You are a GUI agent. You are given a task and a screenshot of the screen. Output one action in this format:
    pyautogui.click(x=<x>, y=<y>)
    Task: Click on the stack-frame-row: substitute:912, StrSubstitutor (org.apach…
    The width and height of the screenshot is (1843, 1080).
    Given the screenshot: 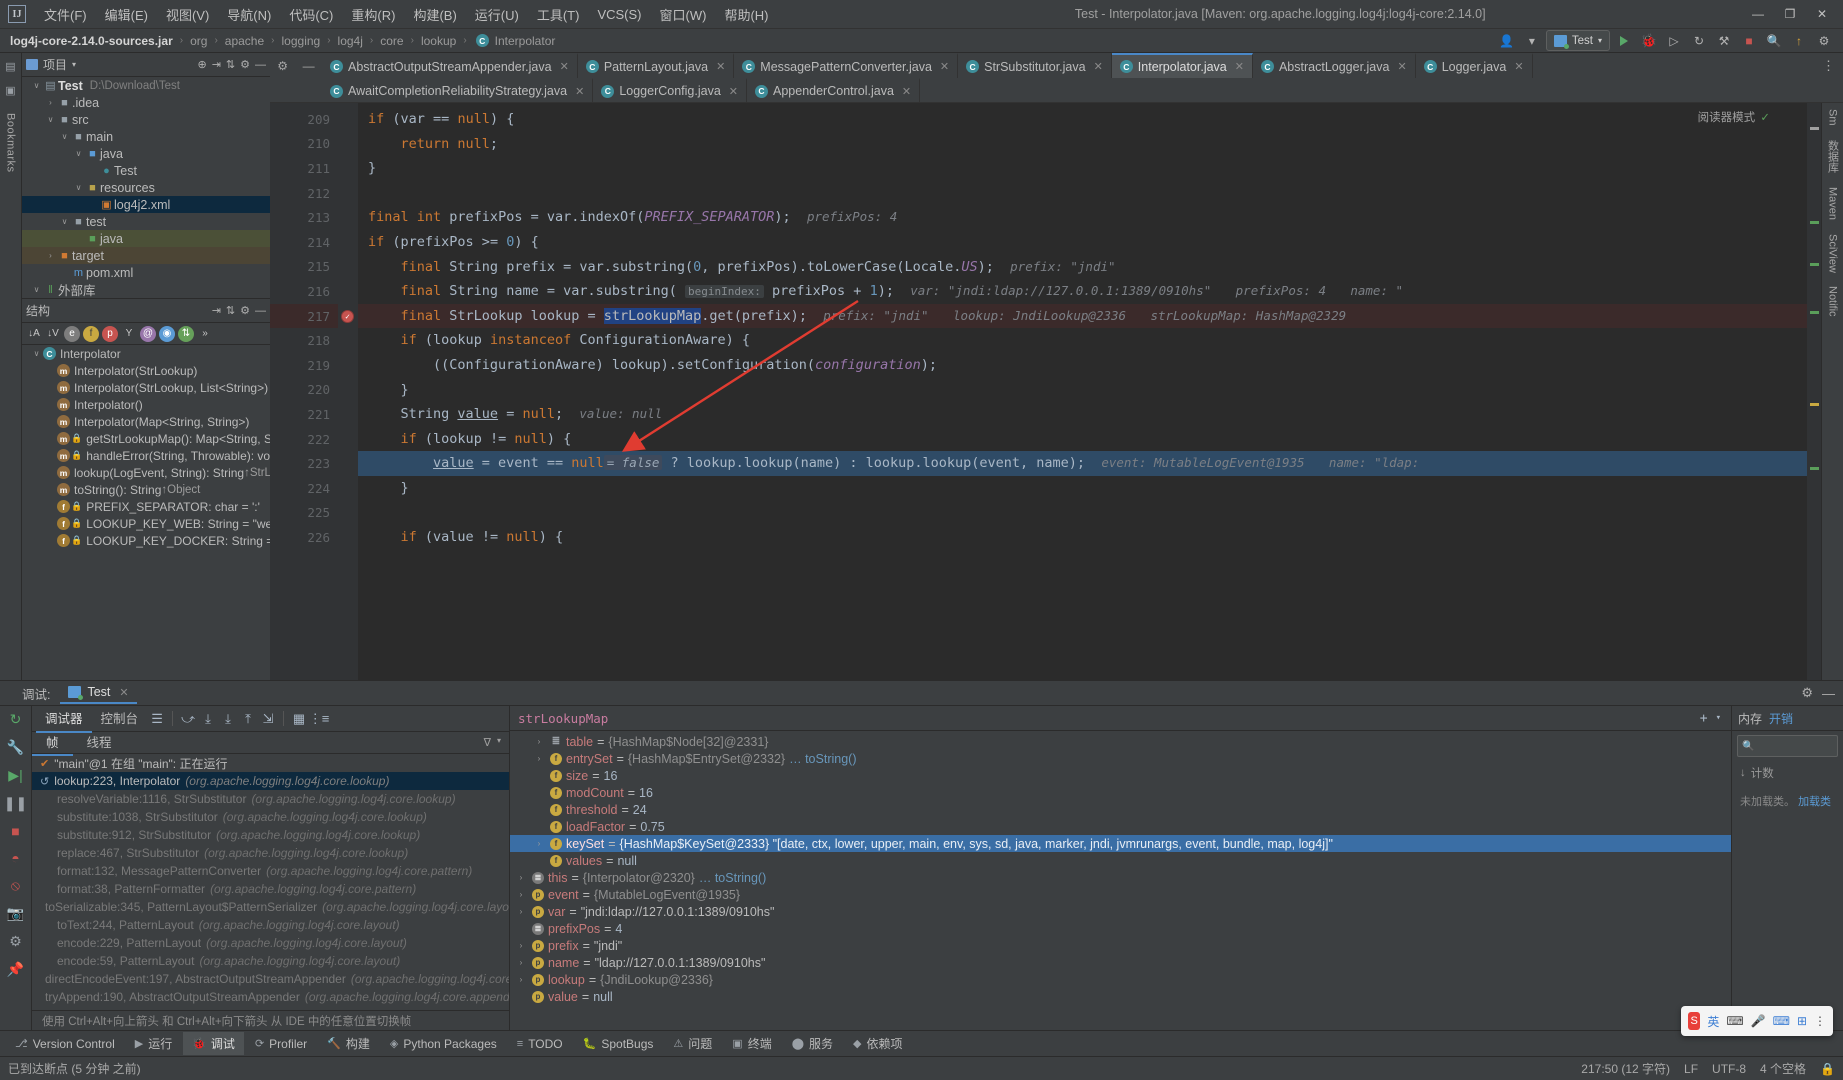 What is the action you would take?
    pyautogui.click(x=270, y=835)
    